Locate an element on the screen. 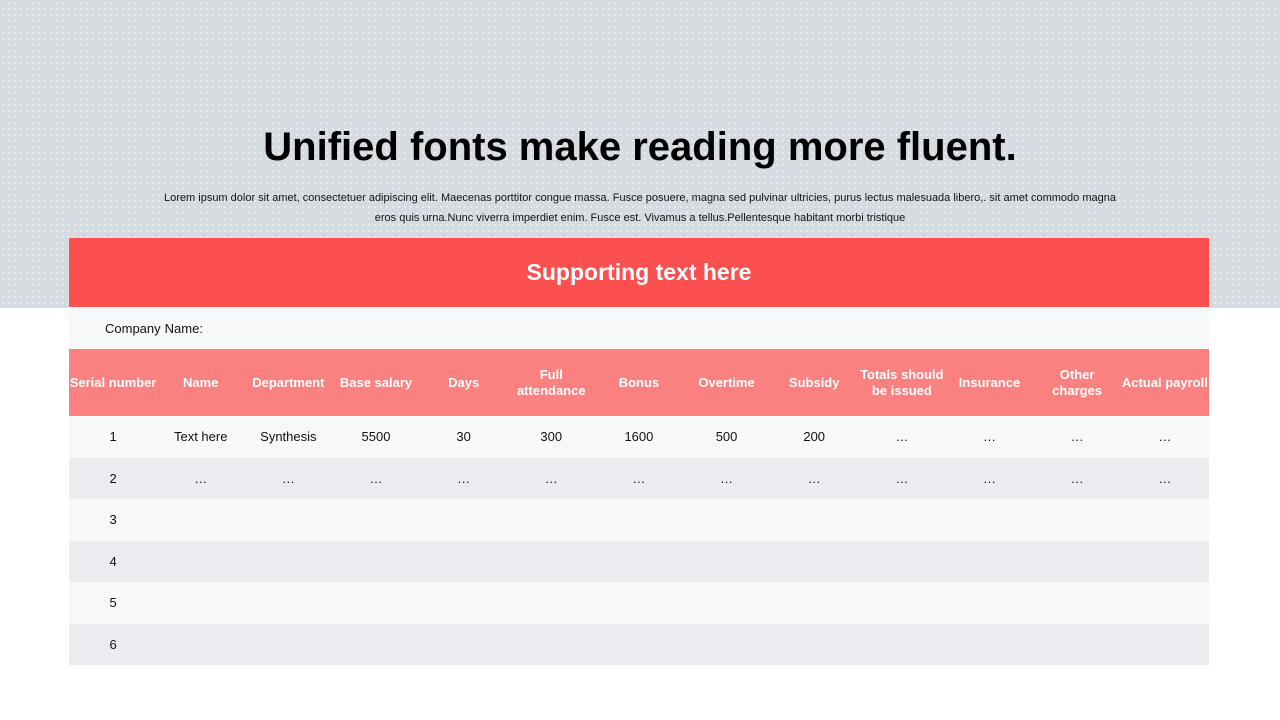 Image resolution: width=1280 pixels, height=720 pixels. table-cell: 30 is located at coordinates (463, 437).